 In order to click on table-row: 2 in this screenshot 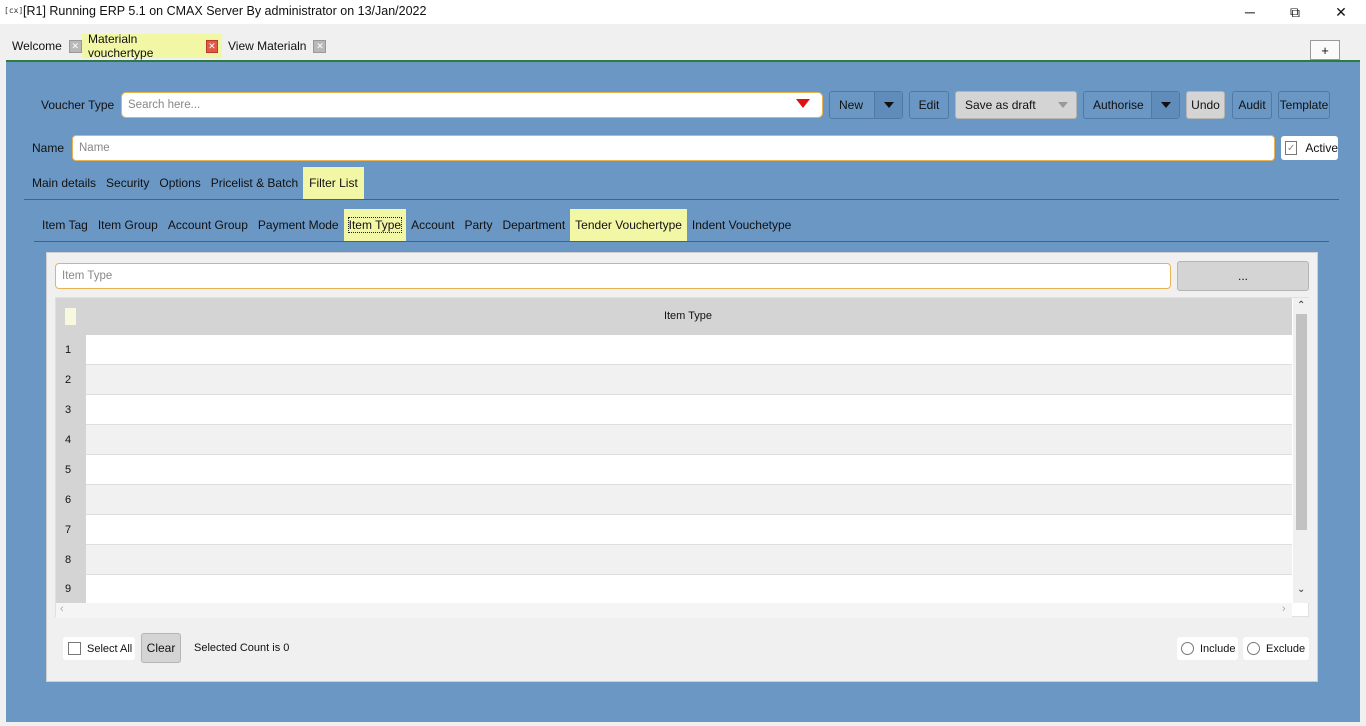, I will do `click(674, 380)`.